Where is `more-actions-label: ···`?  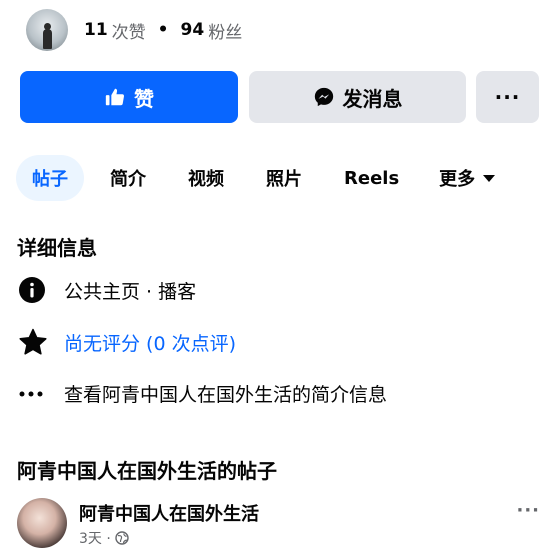
more-actions-label: ··· is located at coordinates (507, 97).